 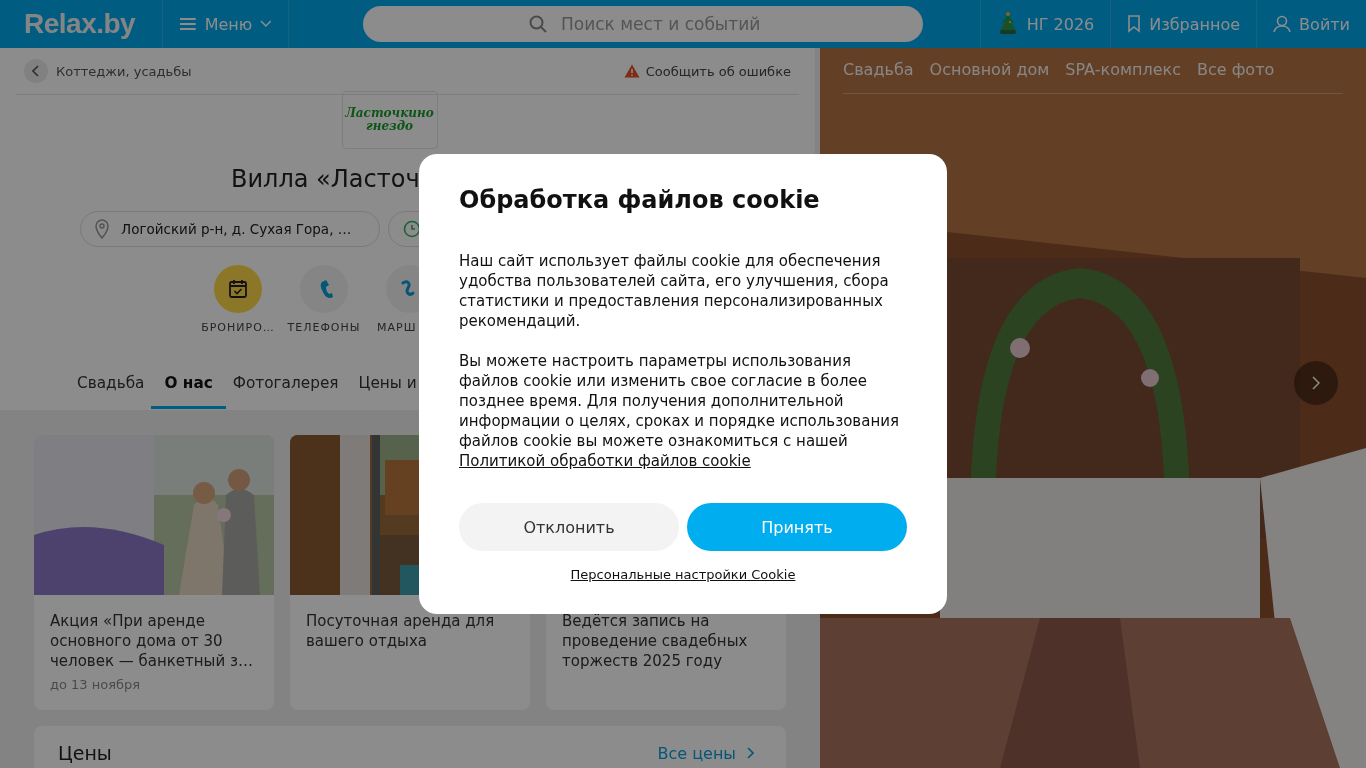 What do you see at coordinates (111, 386) in the screenshot?
I see `section-tab: Свадьба` at bounding box center [111, 386].